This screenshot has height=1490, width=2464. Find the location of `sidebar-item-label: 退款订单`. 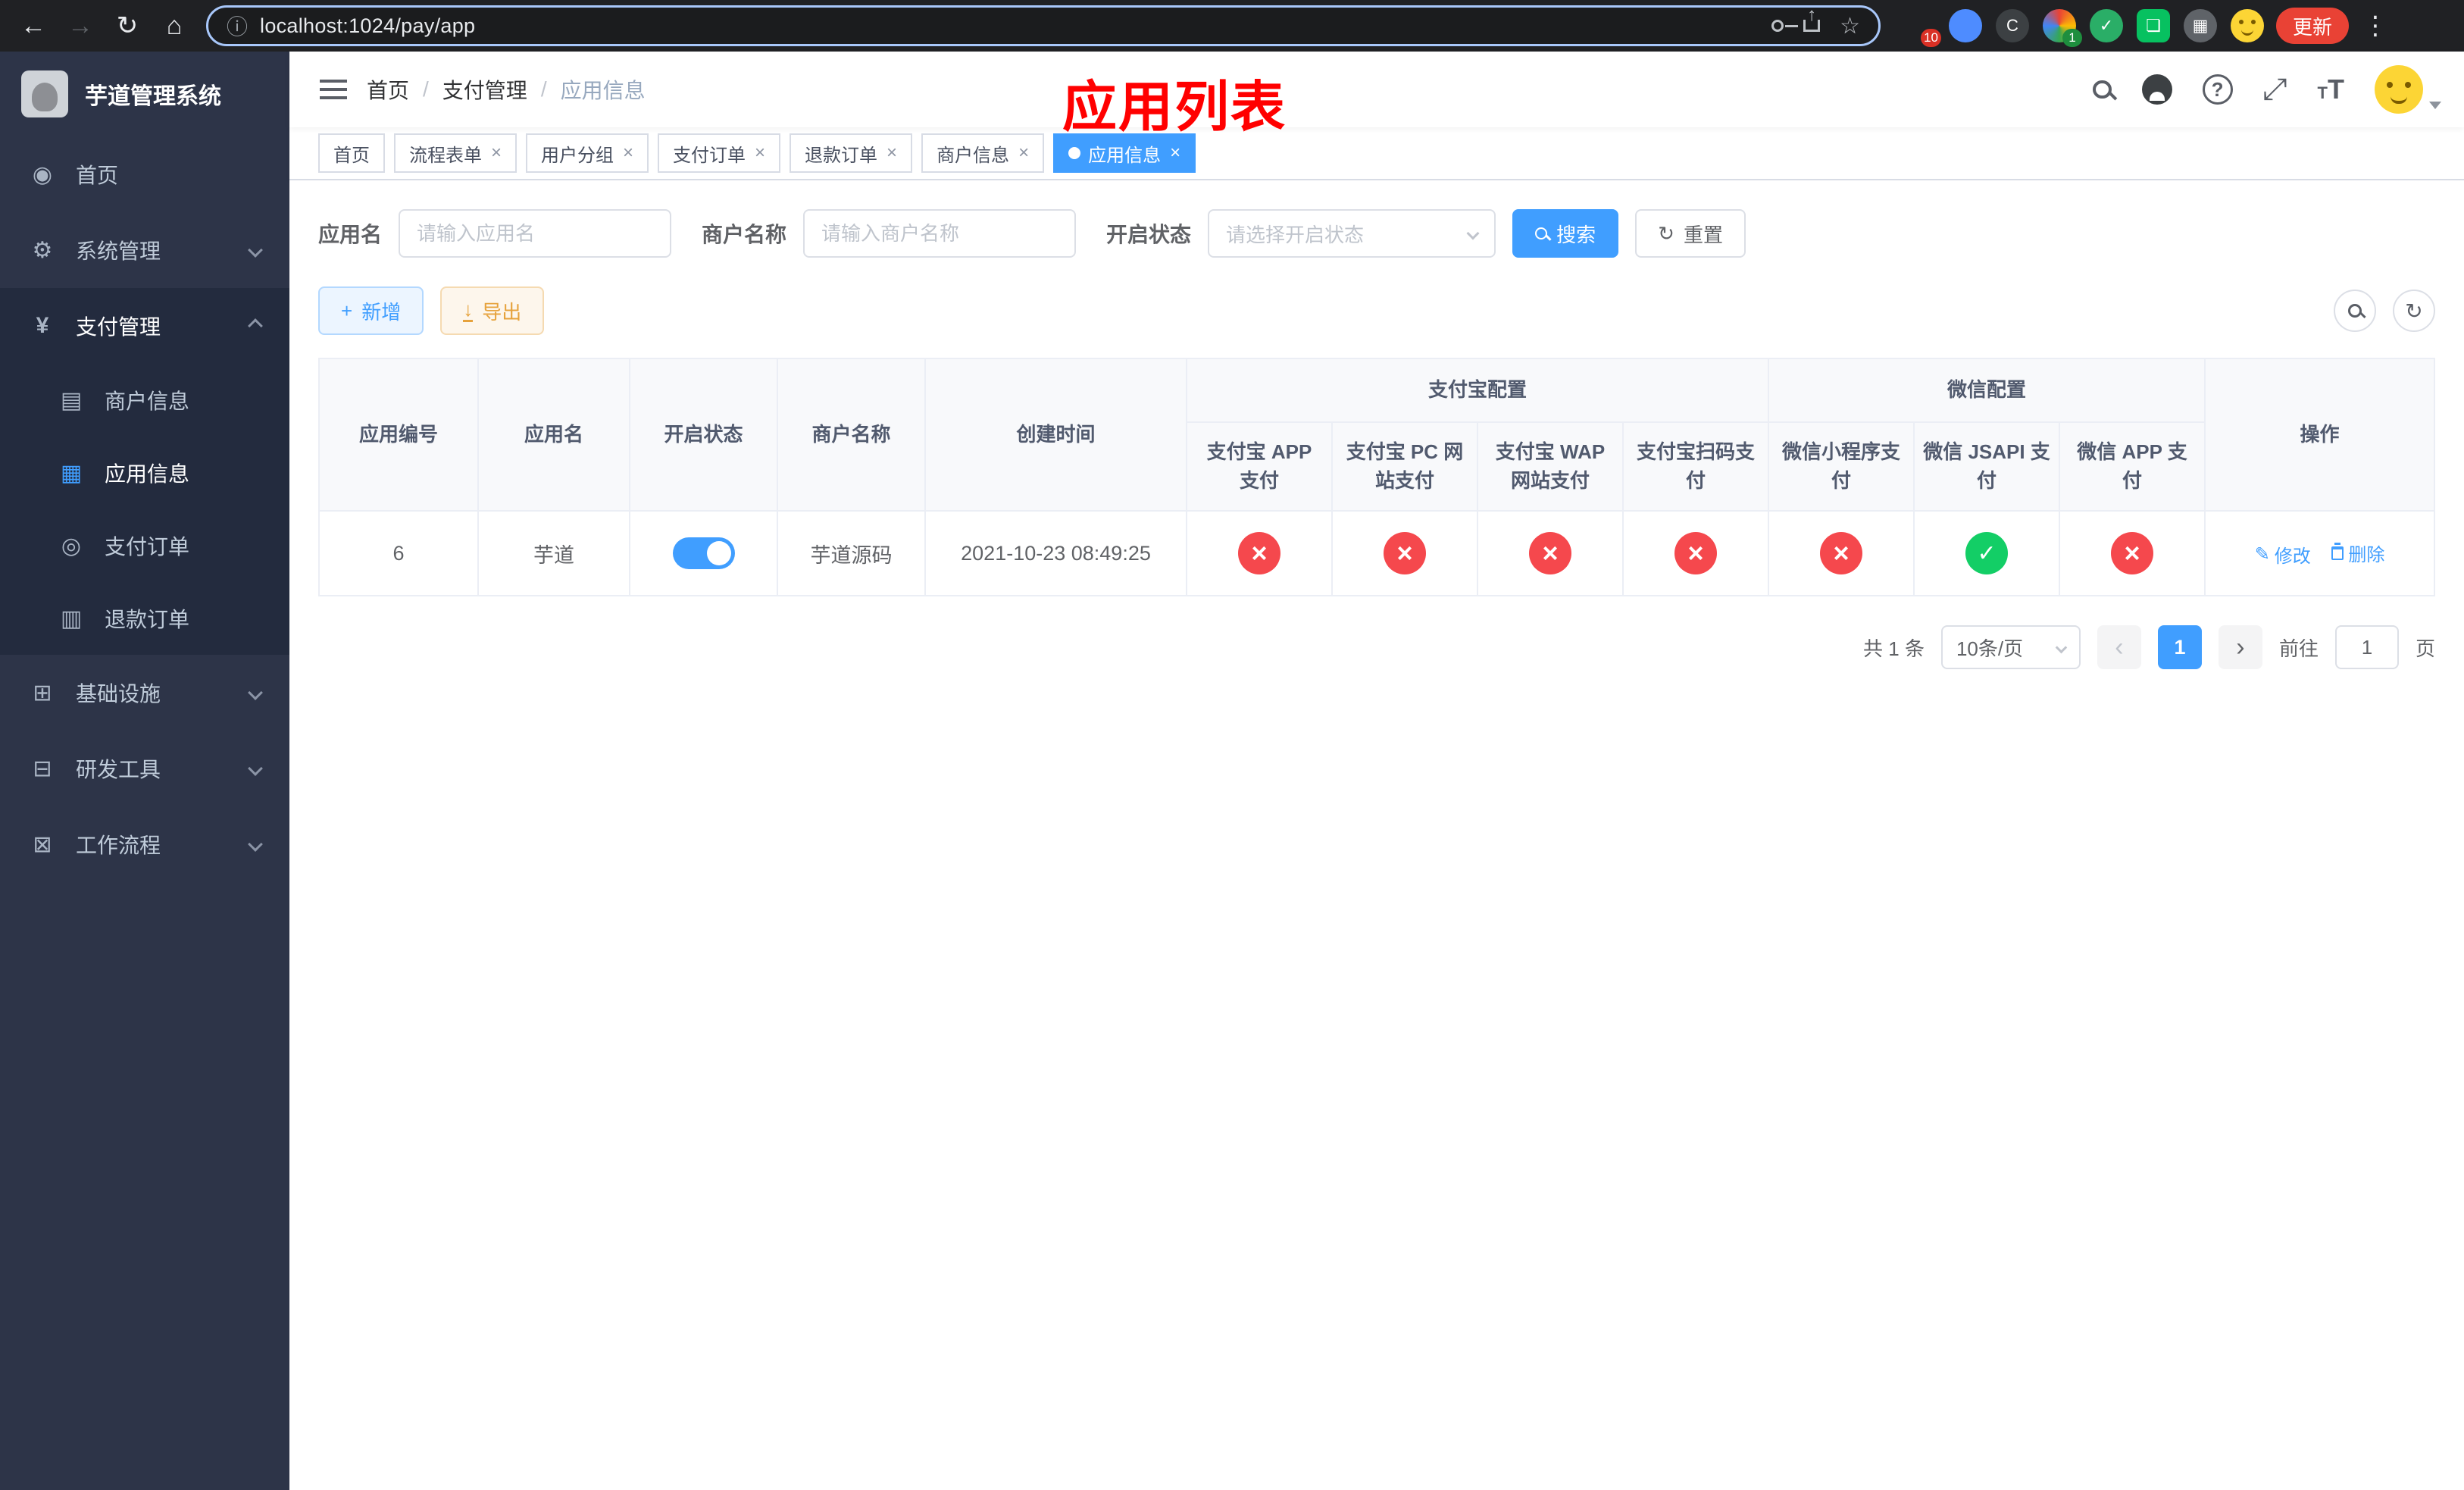

sidebar-item-label: 退款订单 is located at coordinates (147, 619).